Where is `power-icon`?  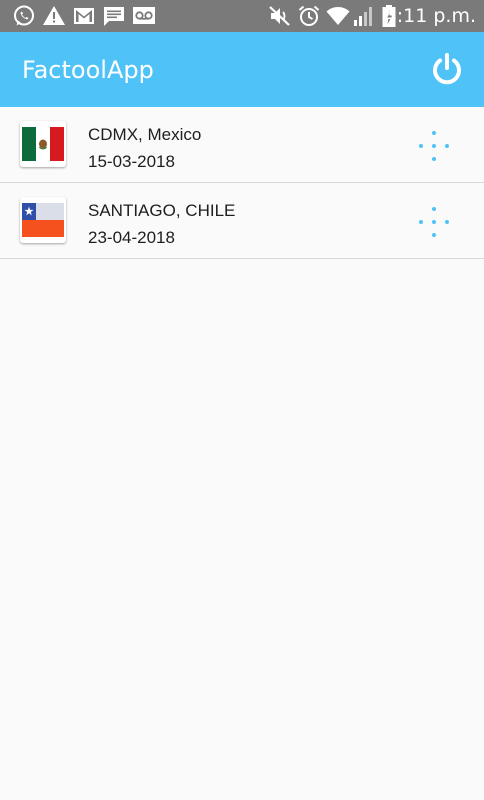
power-icon is located at coordinates (447, 69).